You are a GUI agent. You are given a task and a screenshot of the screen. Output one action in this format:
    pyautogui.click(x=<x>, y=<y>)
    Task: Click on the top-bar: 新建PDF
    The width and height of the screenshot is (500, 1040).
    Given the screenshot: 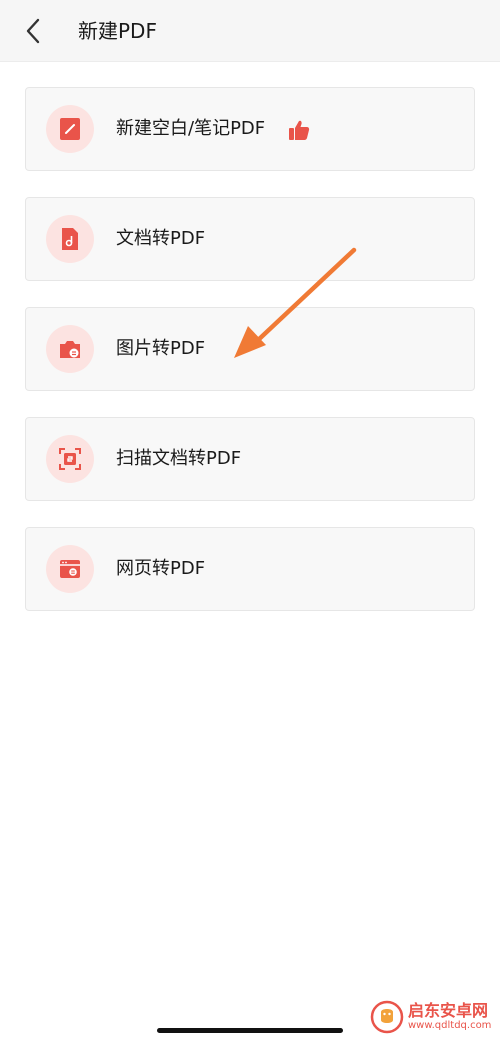 What is the action you would take?
    pyautogui.click(x=250, y=31)
    